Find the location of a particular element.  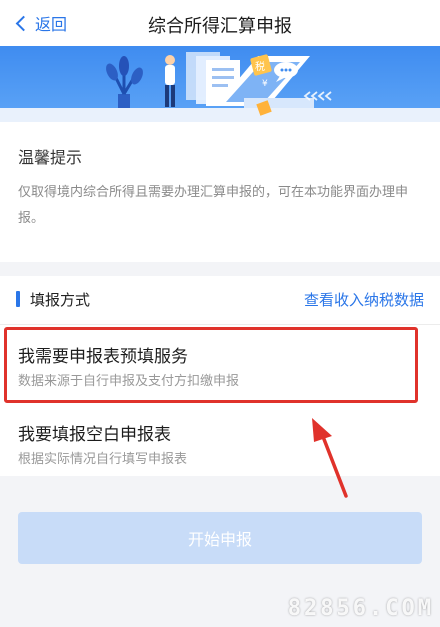

svg-text: 税 is located at coordinates (260, 66).